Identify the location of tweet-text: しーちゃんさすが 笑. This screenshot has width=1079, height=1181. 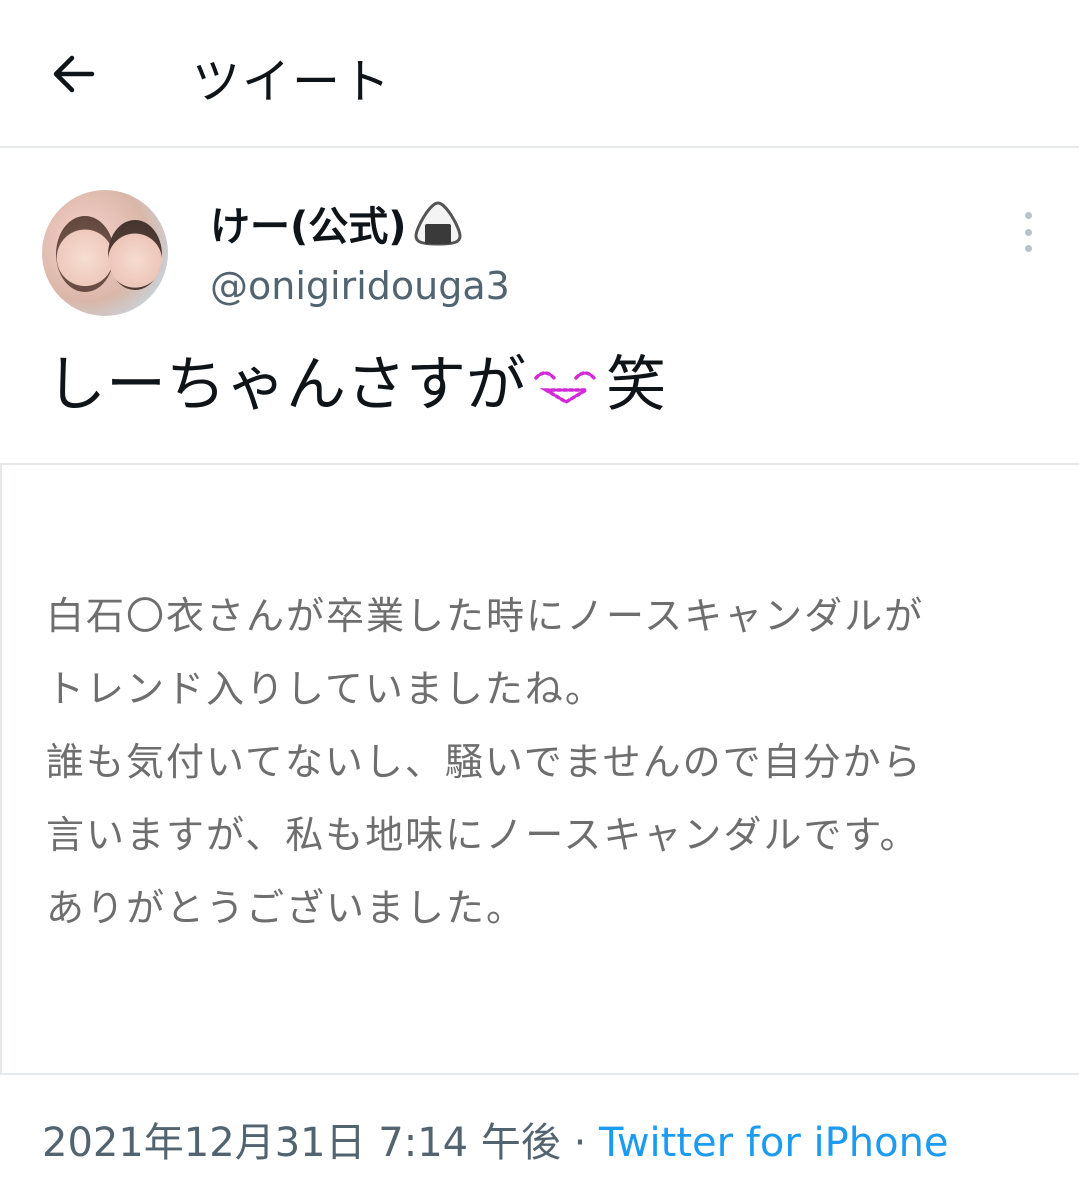
(356, 379).